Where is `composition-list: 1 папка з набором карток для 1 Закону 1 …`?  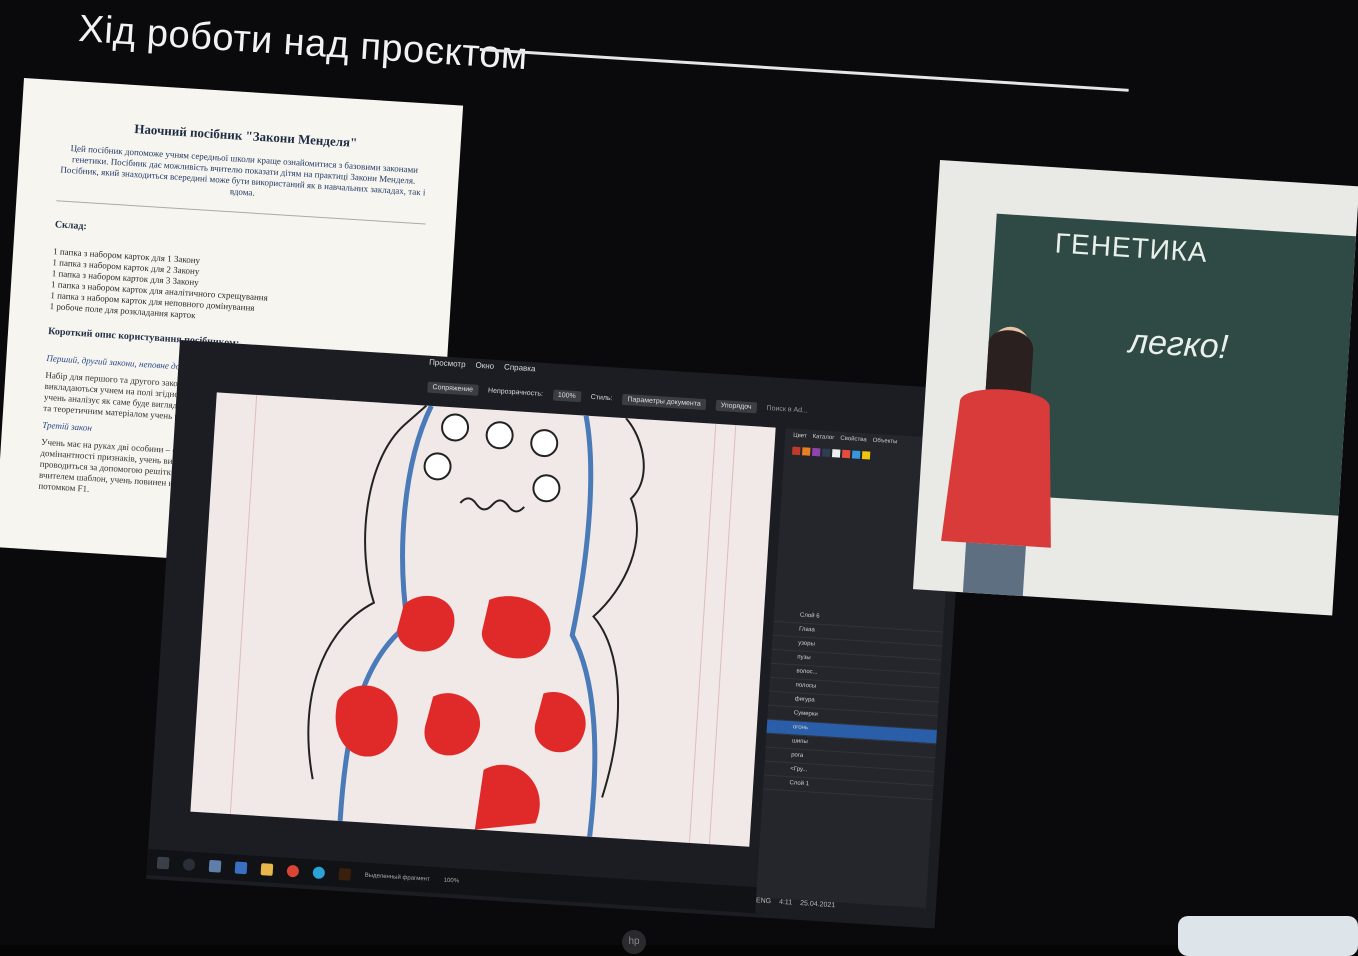 composition-list: 1 папка з набором карток для 1 Закону 1 … is located at coordinates (235, 290).